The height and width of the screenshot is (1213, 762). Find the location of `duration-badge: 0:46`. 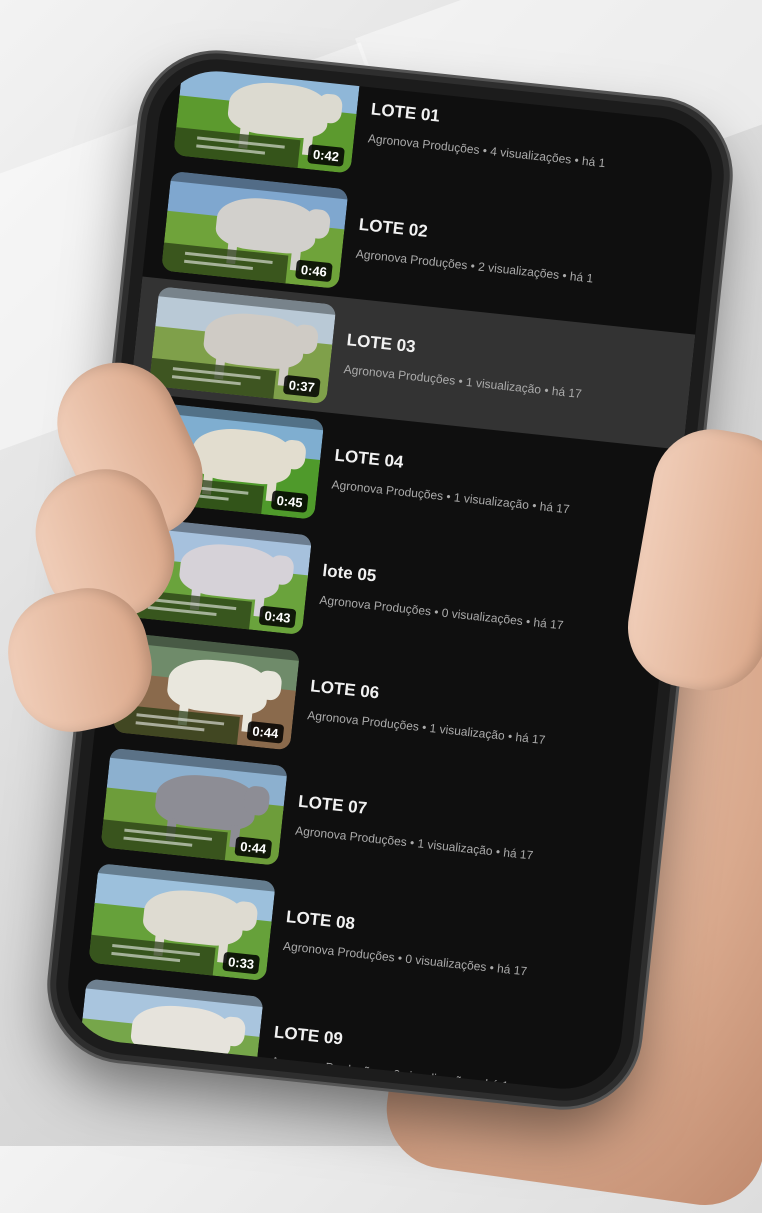

duration-badge: 0:46 is located at coordinates (313, 271).